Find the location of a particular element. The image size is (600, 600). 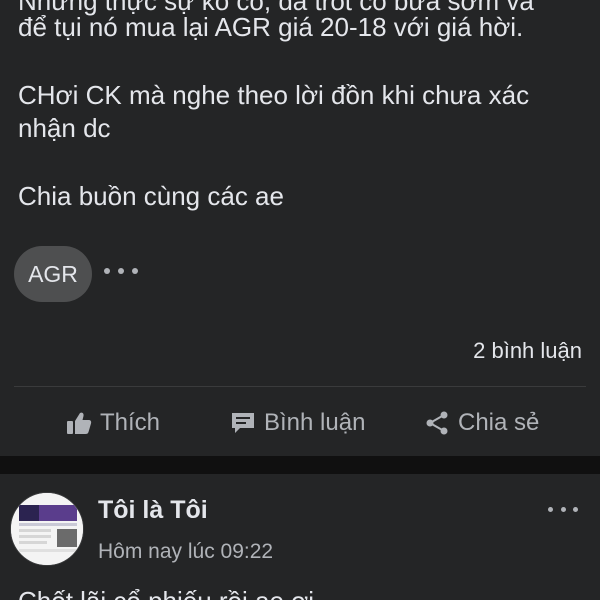

like-label: Thích is located at coordinates (130, 422).